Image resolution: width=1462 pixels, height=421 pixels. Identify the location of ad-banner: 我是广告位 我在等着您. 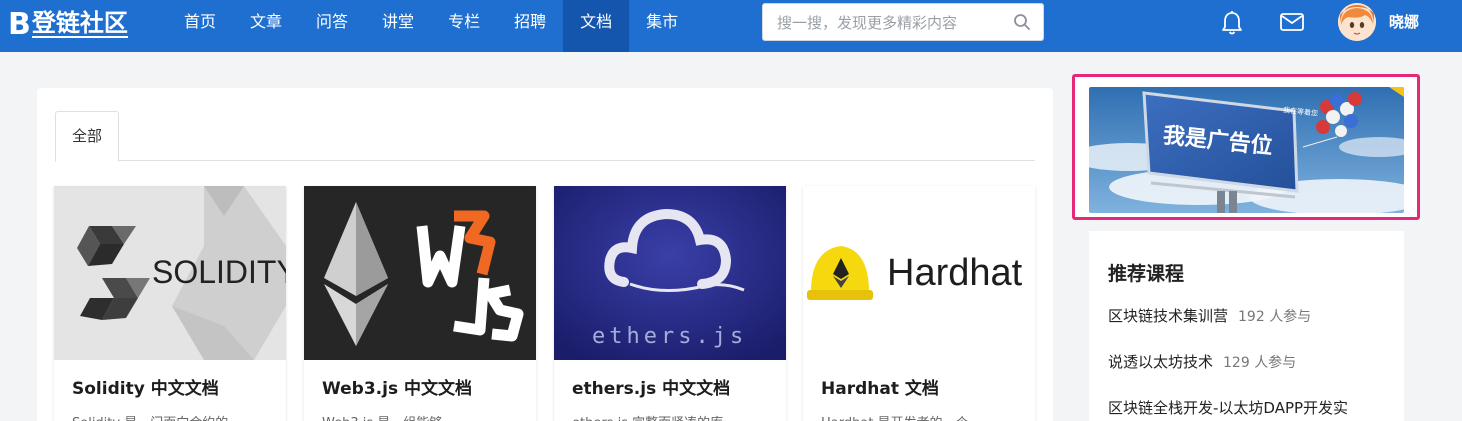
(1246, 150).